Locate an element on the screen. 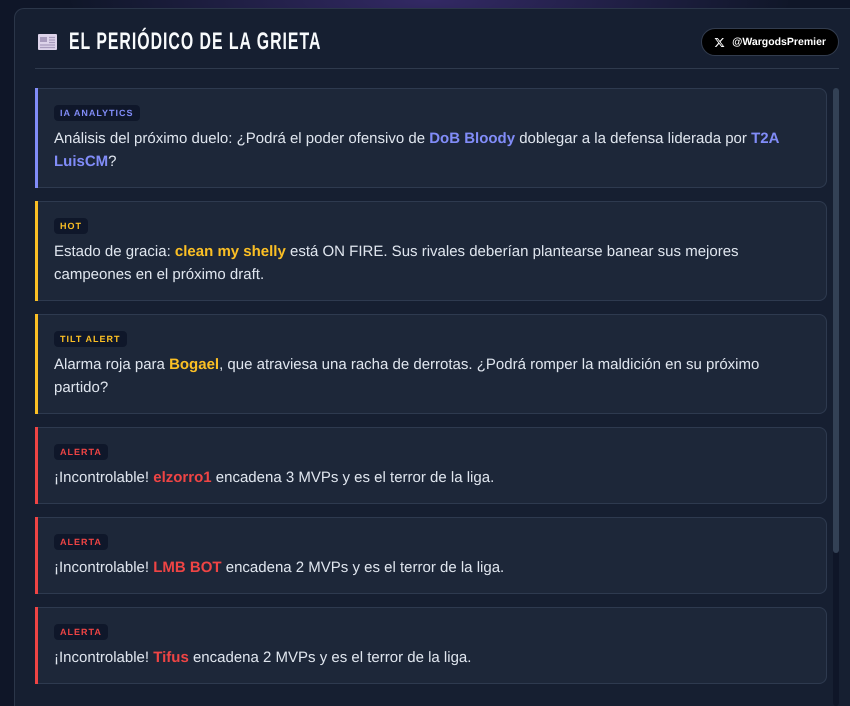 The height and width of the screenshot is (706, 850). scrollbar-thumb is located at coordinates (836, 320).